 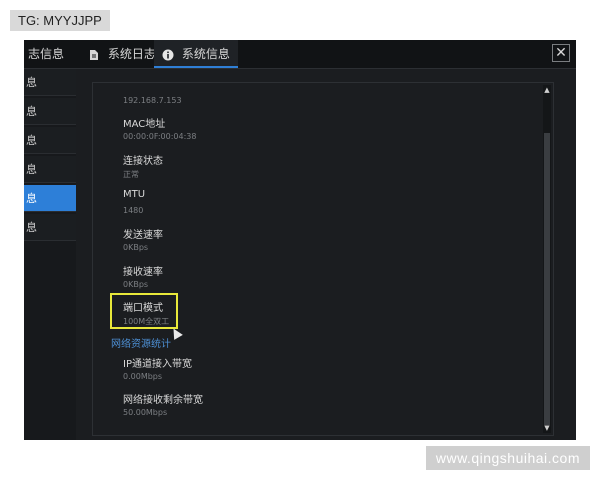 What do you see at coordinates (131, 54) in the screenshot?
I see `tab-label: 系统日志` at bounding box center [131, 54].